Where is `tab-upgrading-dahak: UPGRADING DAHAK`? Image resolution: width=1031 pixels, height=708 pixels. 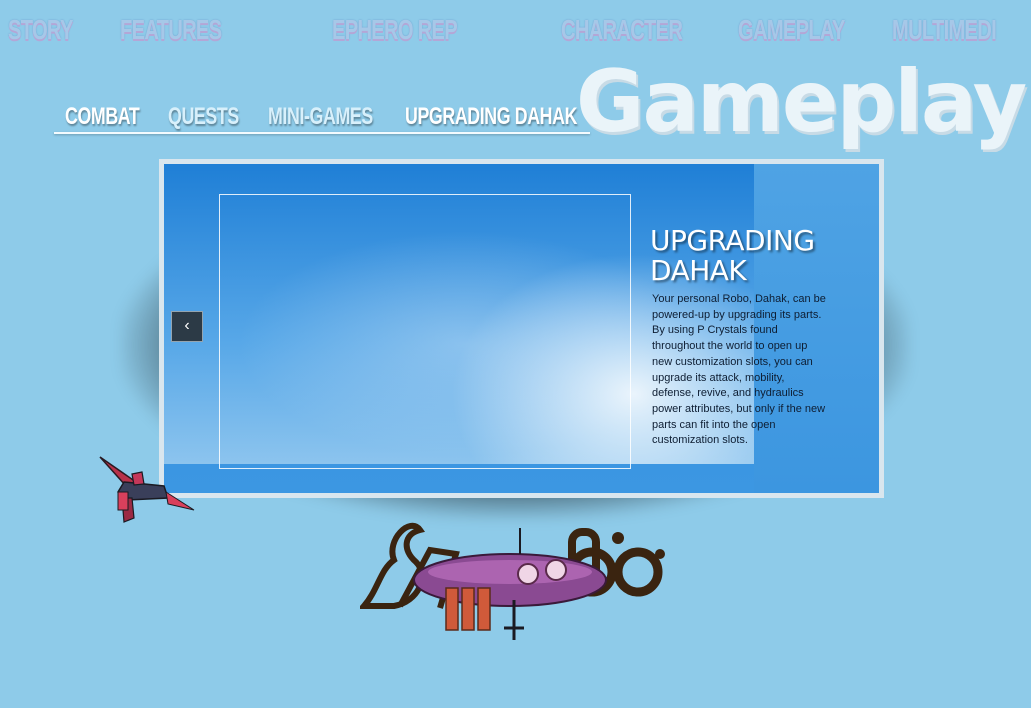 tab-upgrading-dahak: UPGRADING DAHAK is located at coordinates (491, 117).